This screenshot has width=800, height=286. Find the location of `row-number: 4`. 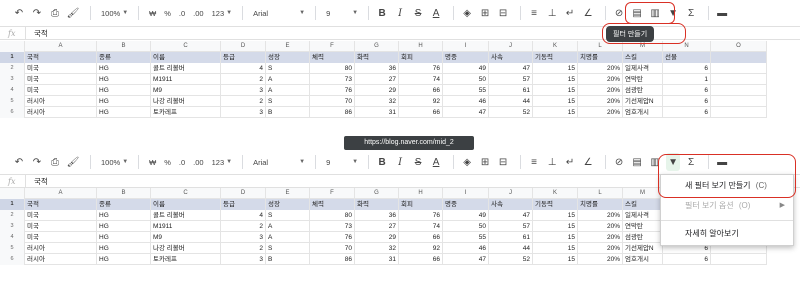

row-number: 4 is located at coordinates (12, 237).